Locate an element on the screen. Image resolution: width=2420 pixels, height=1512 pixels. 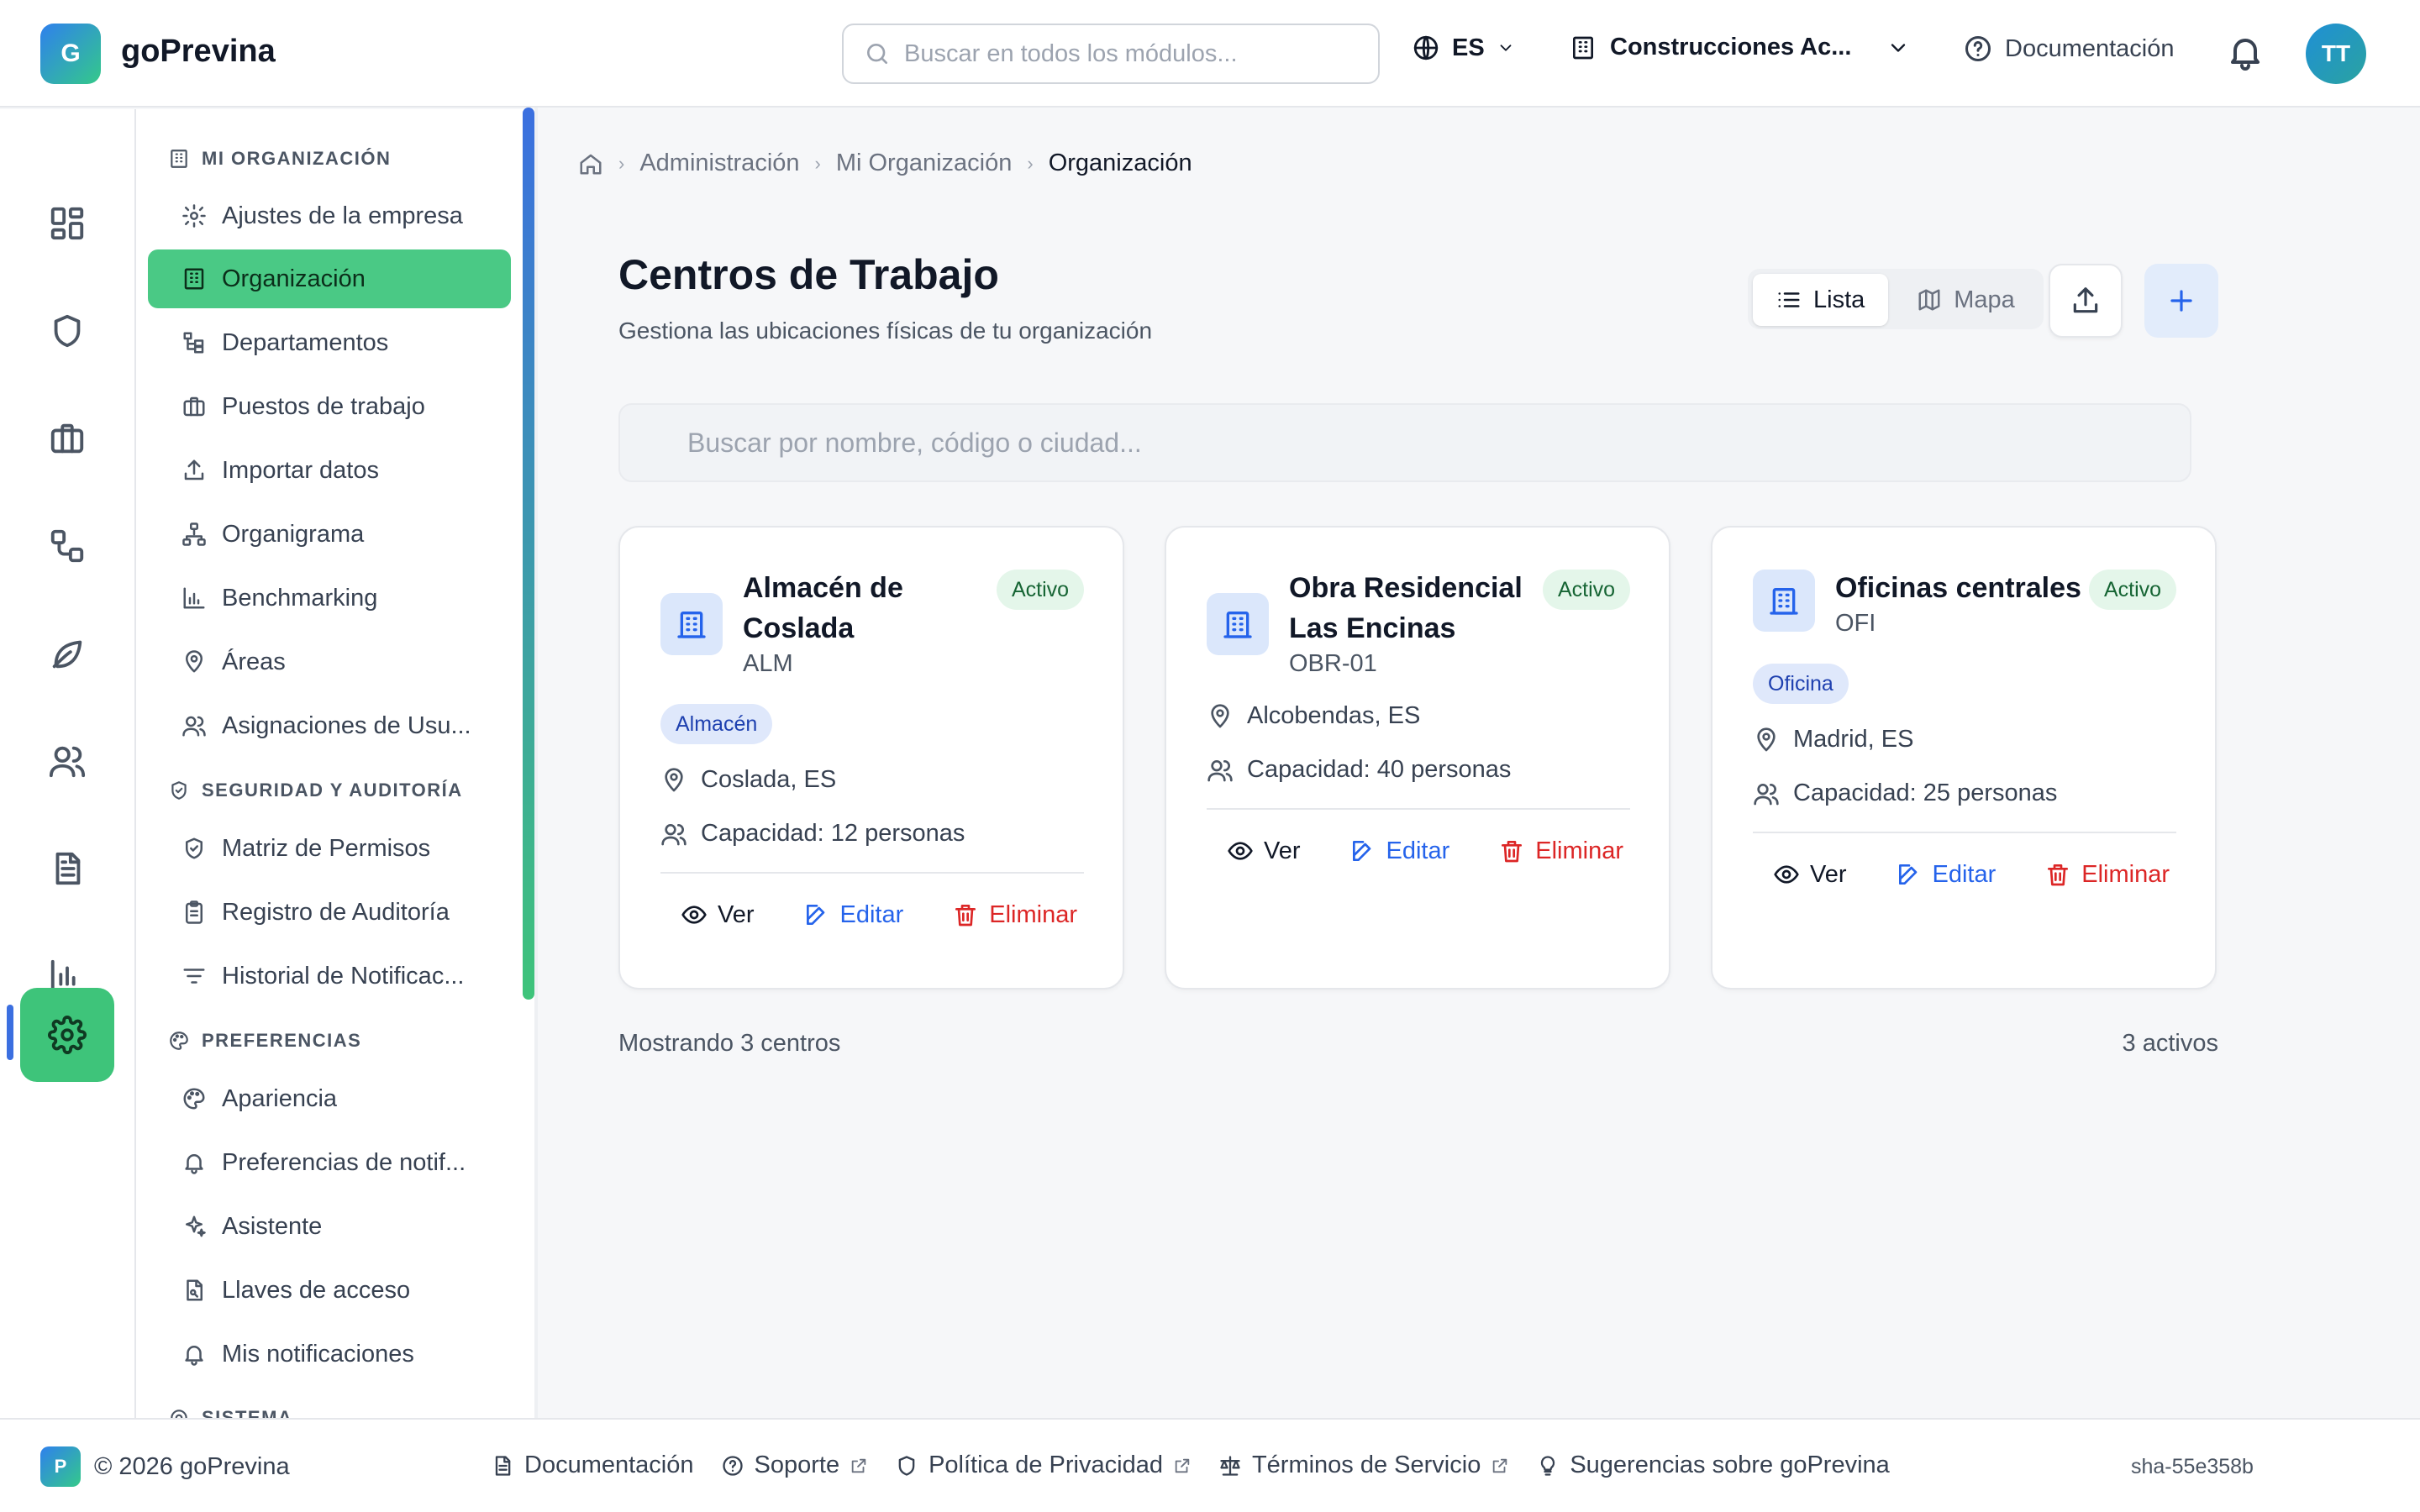
menu-assistant: Asistente is located at coordinates (329, 1226).